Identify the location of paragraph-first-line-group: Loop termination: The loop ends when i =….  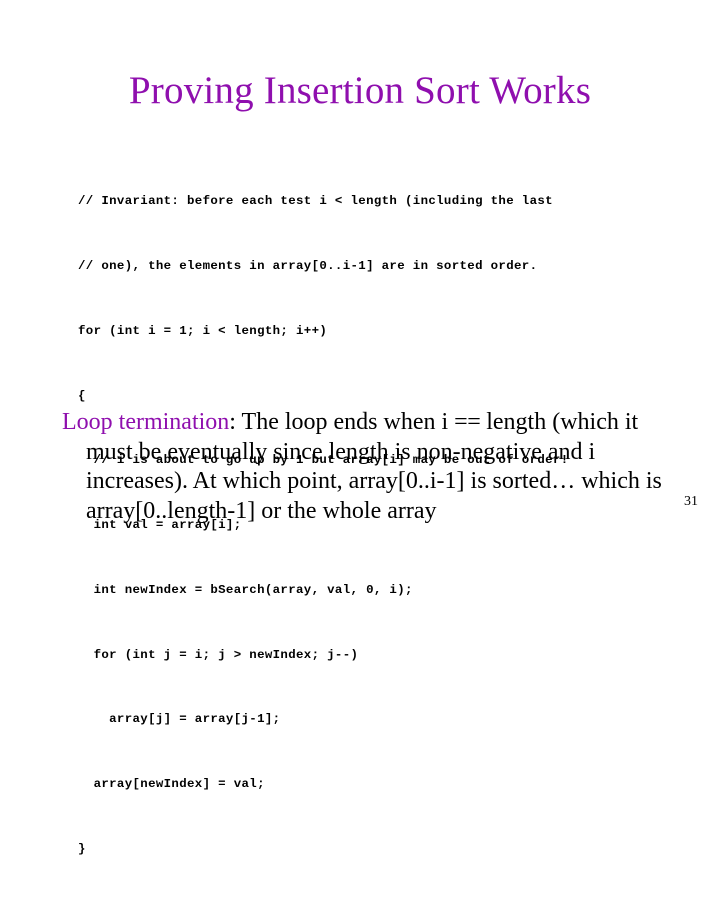
(271, 422).